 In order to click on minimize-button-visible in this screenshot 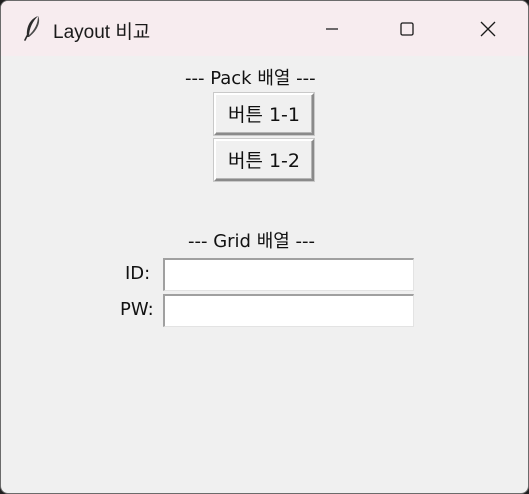, I will do `click(332, 28)`.